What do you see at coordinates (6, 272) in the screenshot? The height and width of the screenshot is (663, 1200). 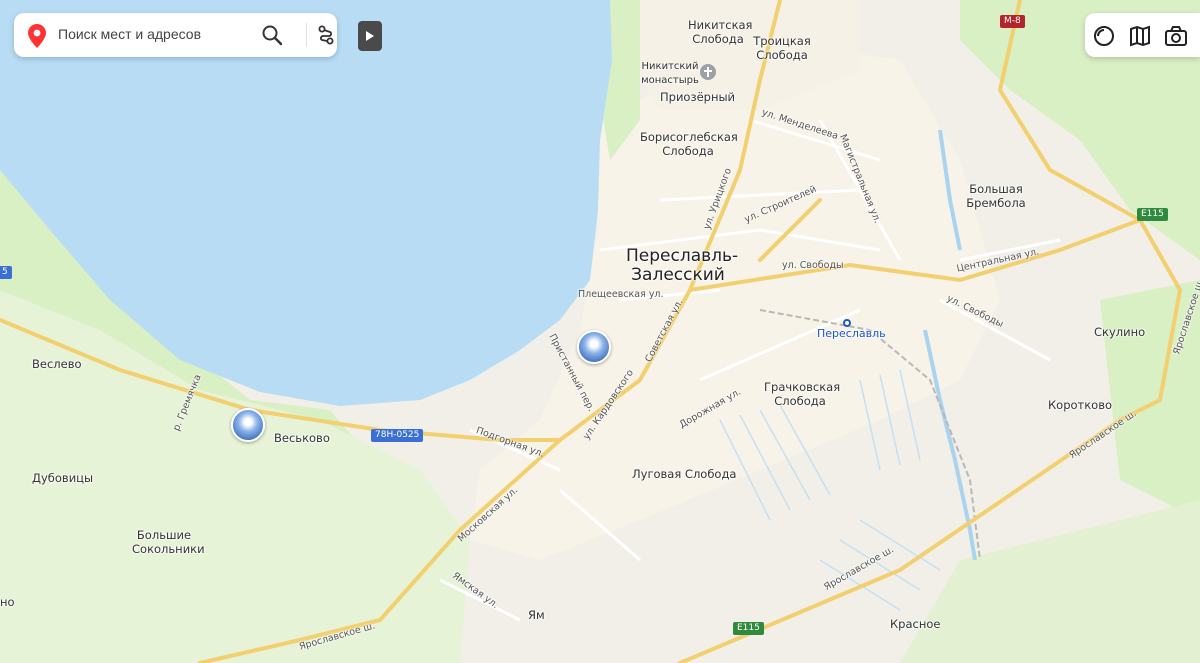 I see `route-shield-edge: 5` at bounding box center [6, 272].